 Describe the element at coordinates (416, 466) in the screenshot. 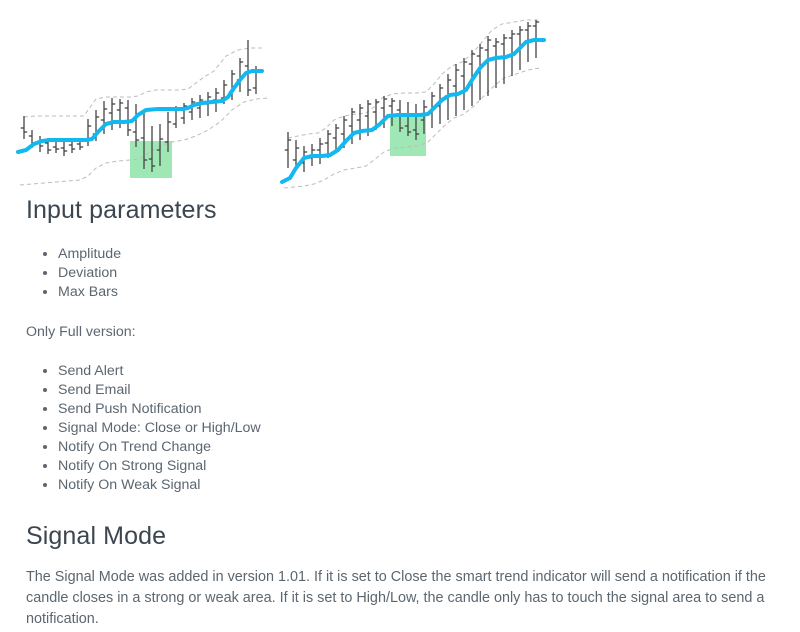

I see `list-item: Notify On Strong Signal` at that location.